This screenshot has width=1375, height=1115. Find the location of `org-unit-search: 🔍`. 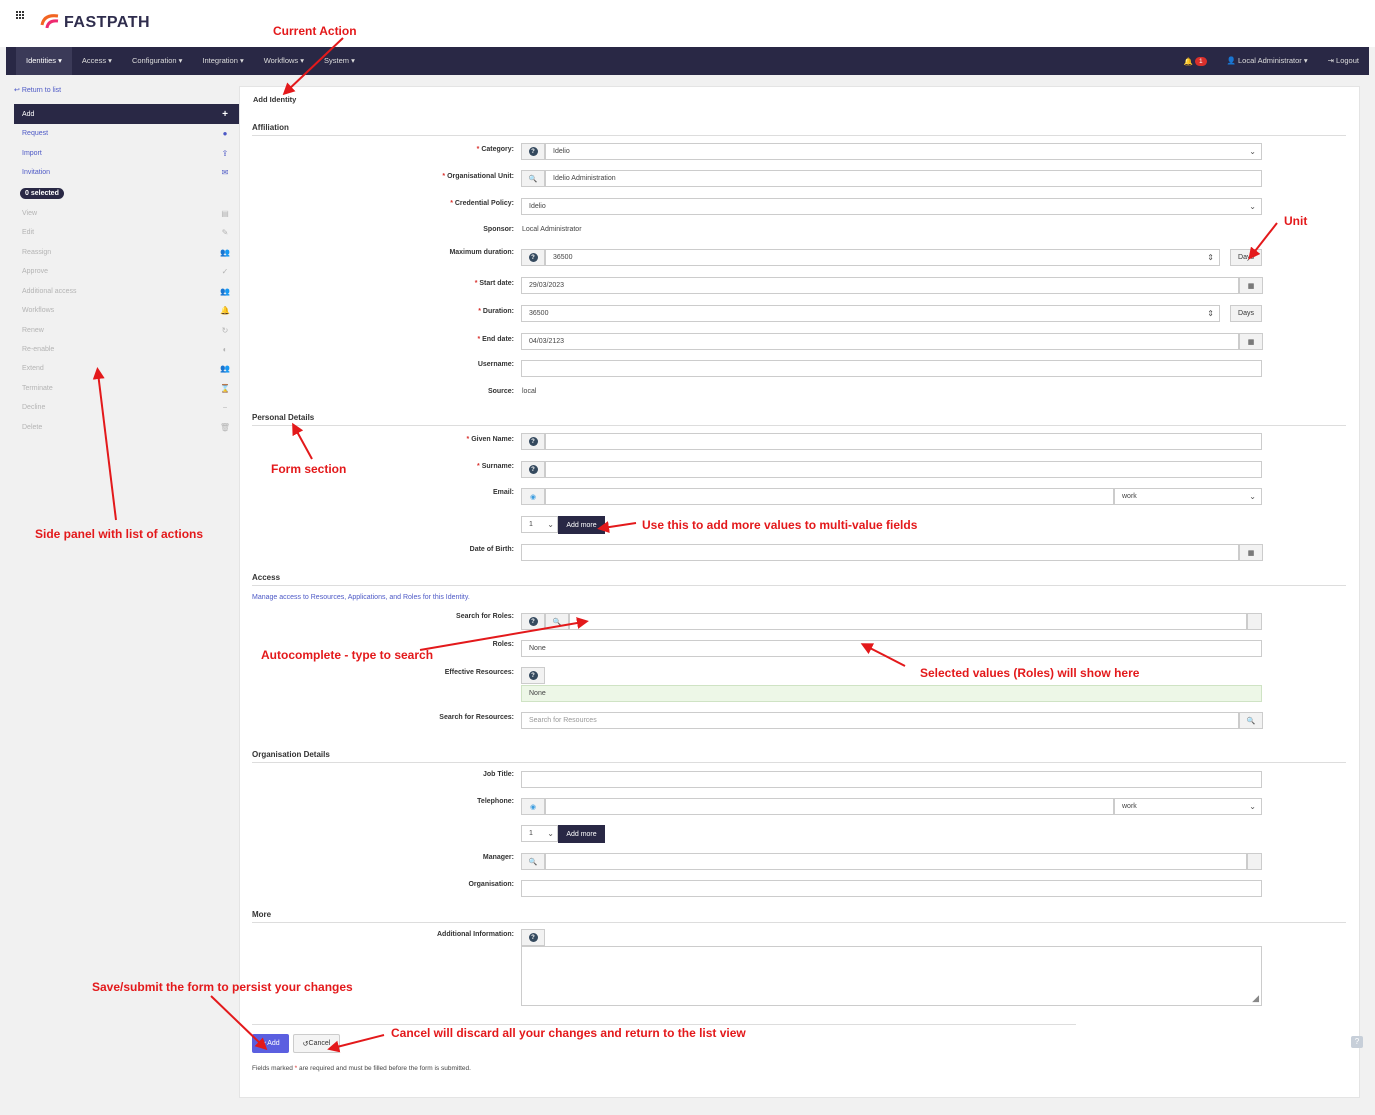

org-unit-search: 🔍 is located at coordinates (533, 178).